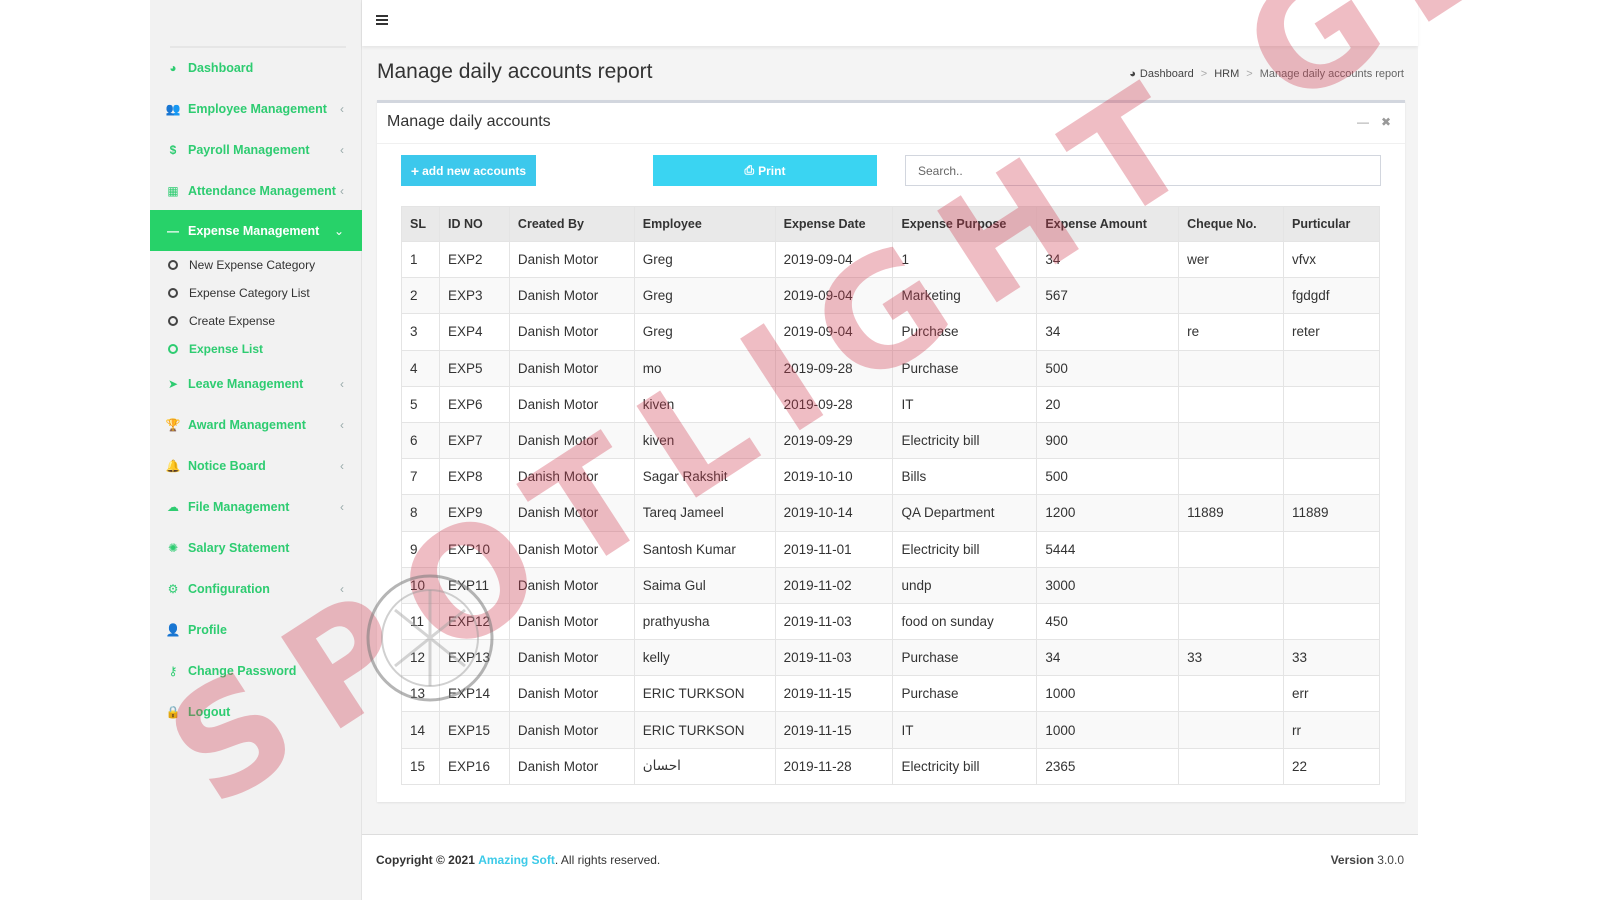 This screenshot has height=900, width=1600. What do you see at coordinates (256, 424) in the screenshot?
I see `sidebar-item-award-management: 🏆 Award Management ‹` at bounding box center [256, 424].